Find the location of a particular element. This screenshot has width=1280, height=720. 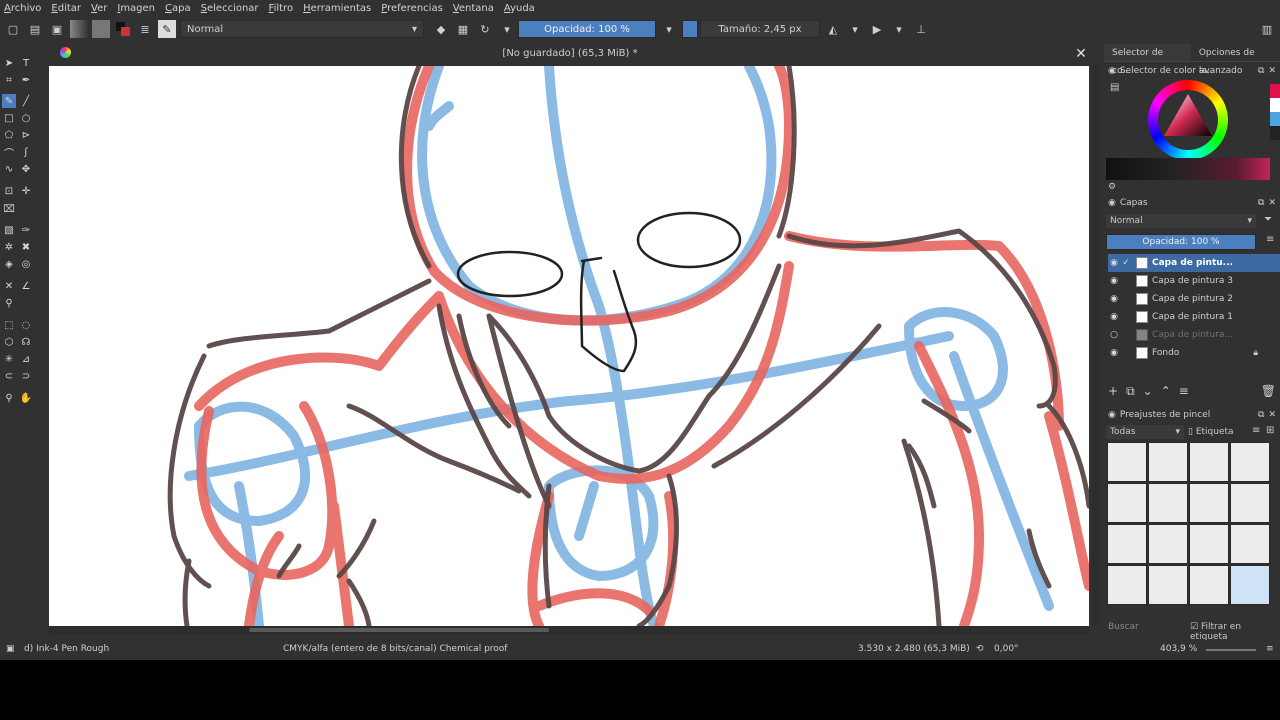

presets-filter-select: Todas ▾ is located at coordinates (1145, 432).